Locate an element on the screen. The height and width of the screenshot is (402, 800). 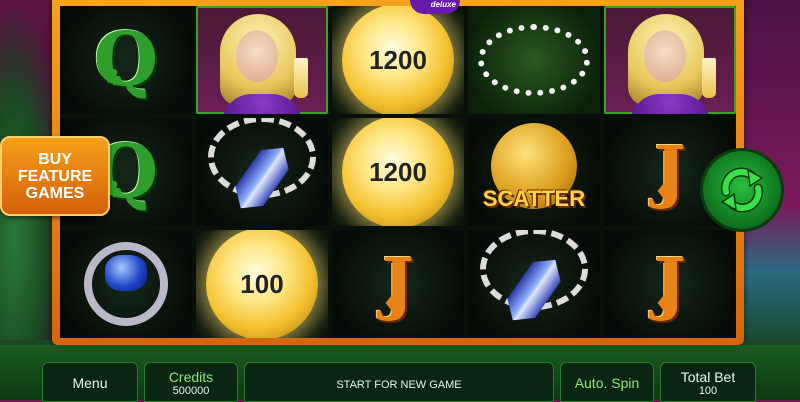
game-logo: deluxe is located at coordinates (435, 7).